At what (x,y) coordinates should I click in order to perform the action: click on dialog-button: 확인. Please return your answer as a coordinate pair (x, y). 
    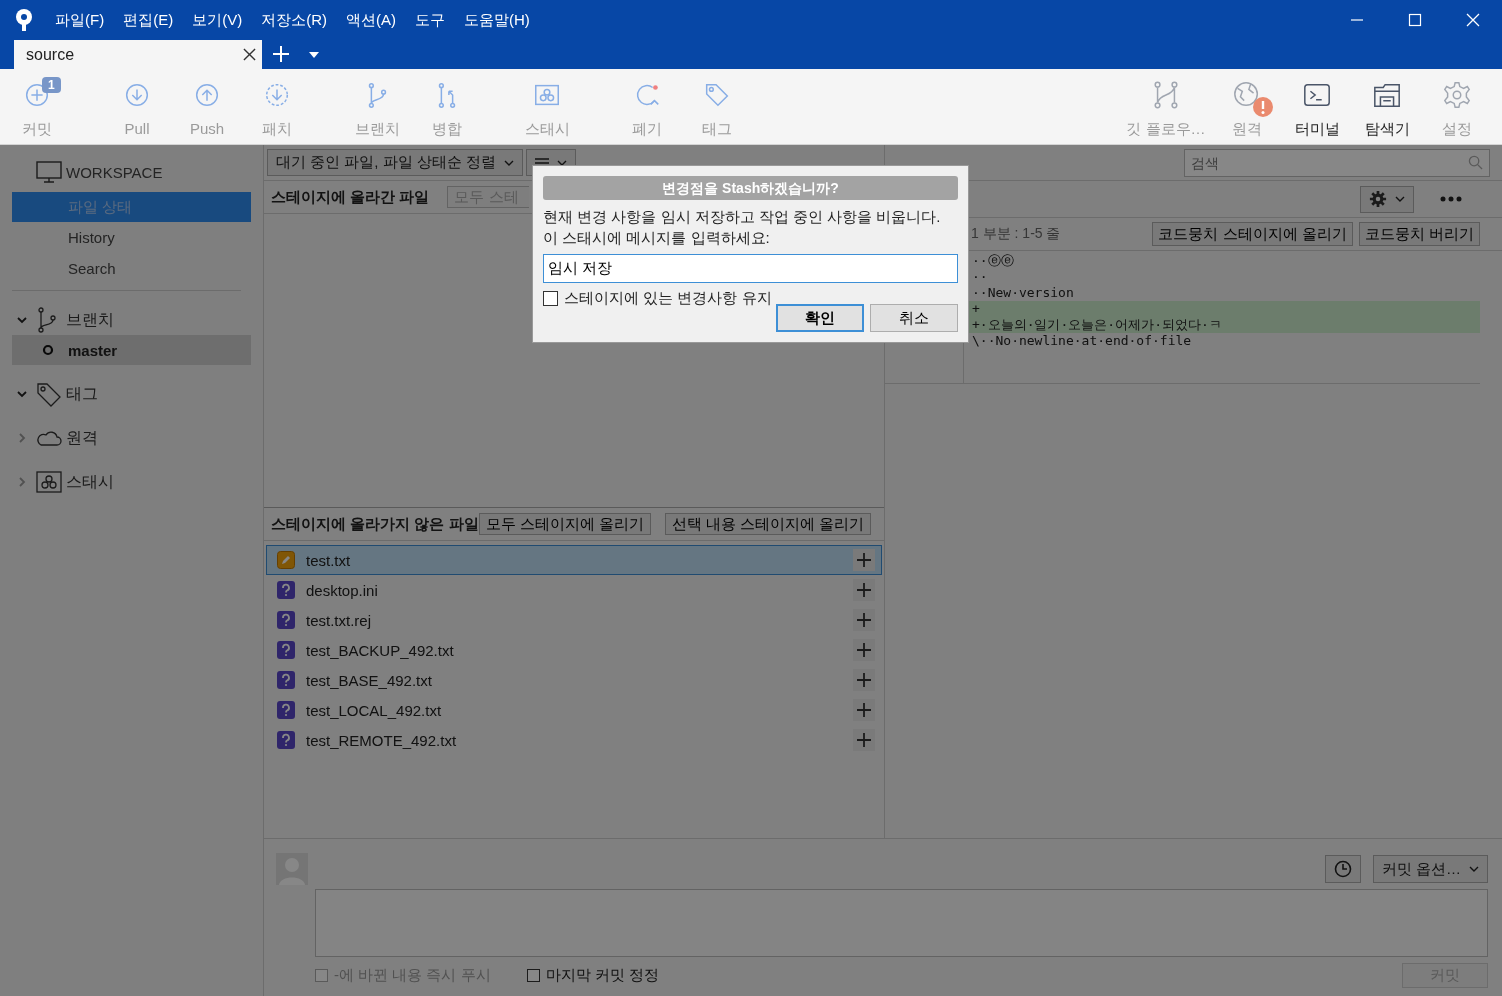
    Looking at the image, I should click on (820, 318).